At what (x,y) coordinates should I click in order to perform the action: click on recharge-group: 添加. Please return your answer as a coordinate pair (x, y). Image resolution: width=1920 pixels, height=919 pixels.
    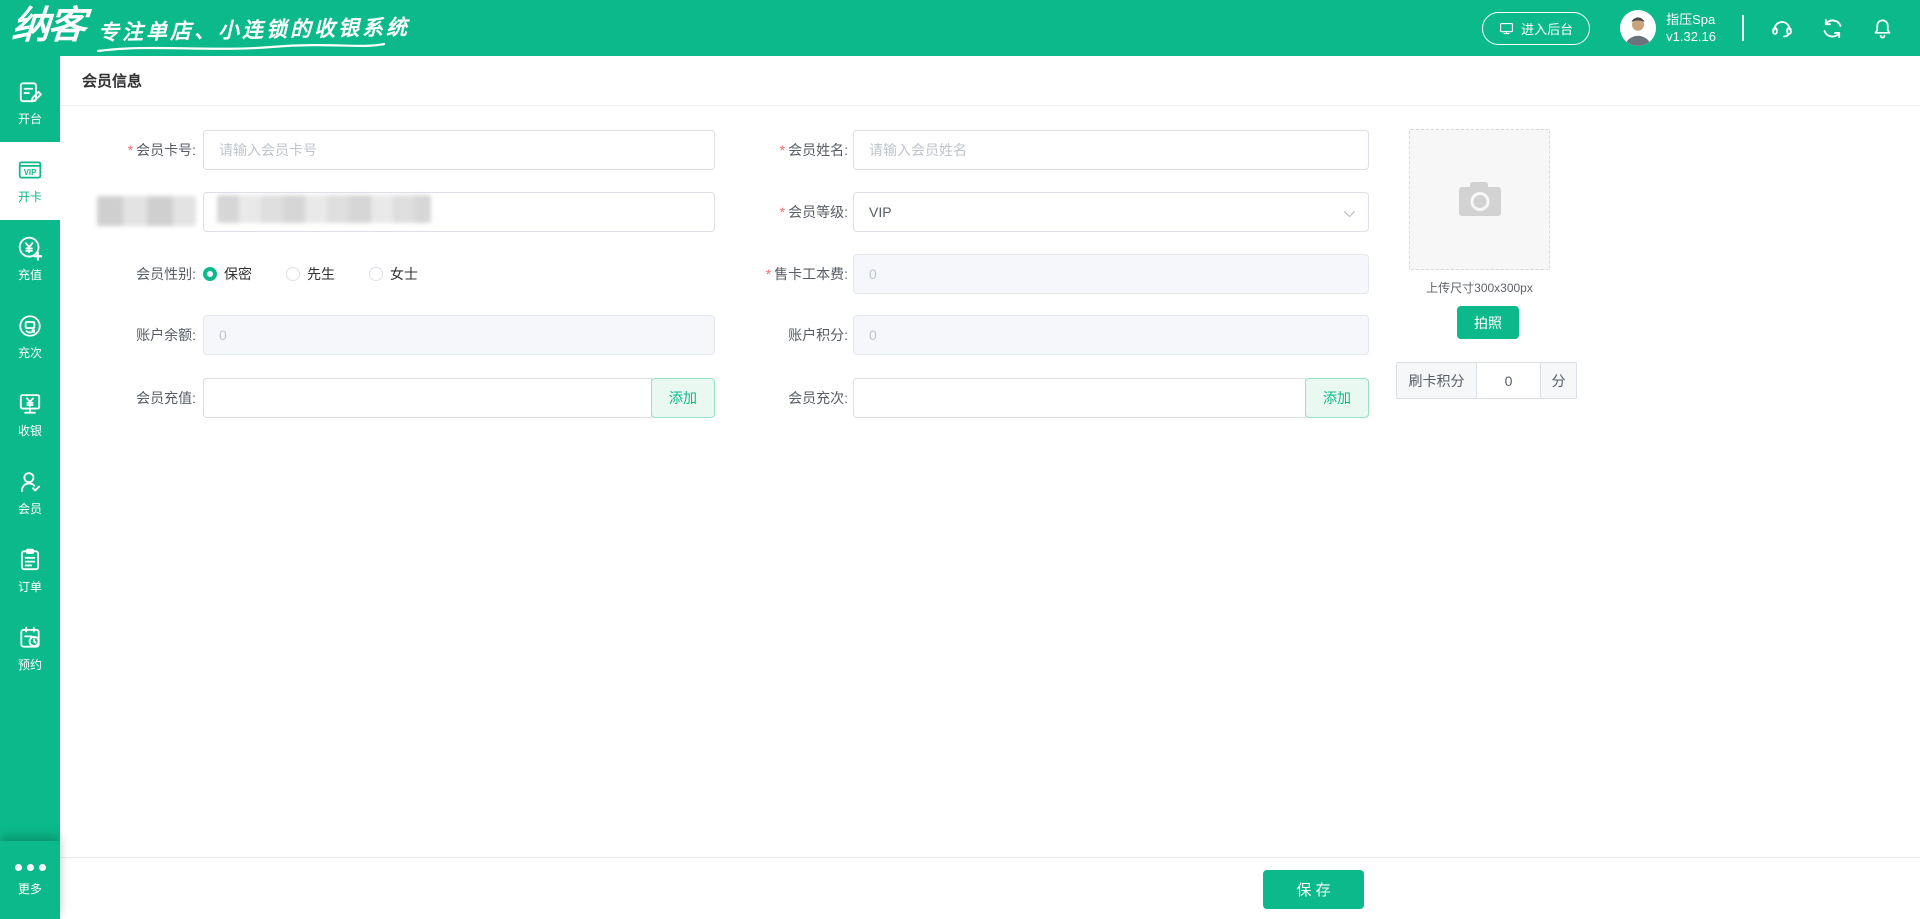
    Looking at the image, I should click on (459, 398).